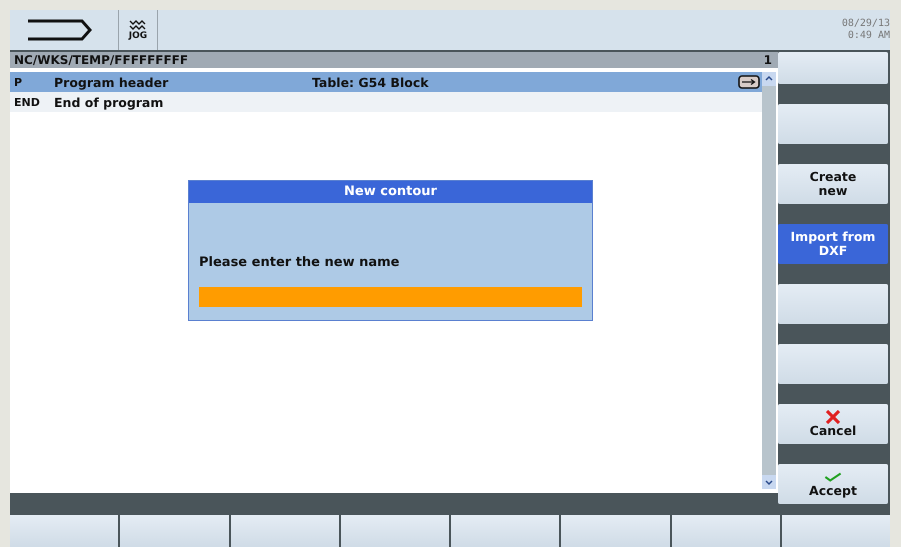 This screenshot has width=901, height=547. Describe the element at coordinates (833, 244) in the screenshot. I see `softkey: Import from DXF` at that location.